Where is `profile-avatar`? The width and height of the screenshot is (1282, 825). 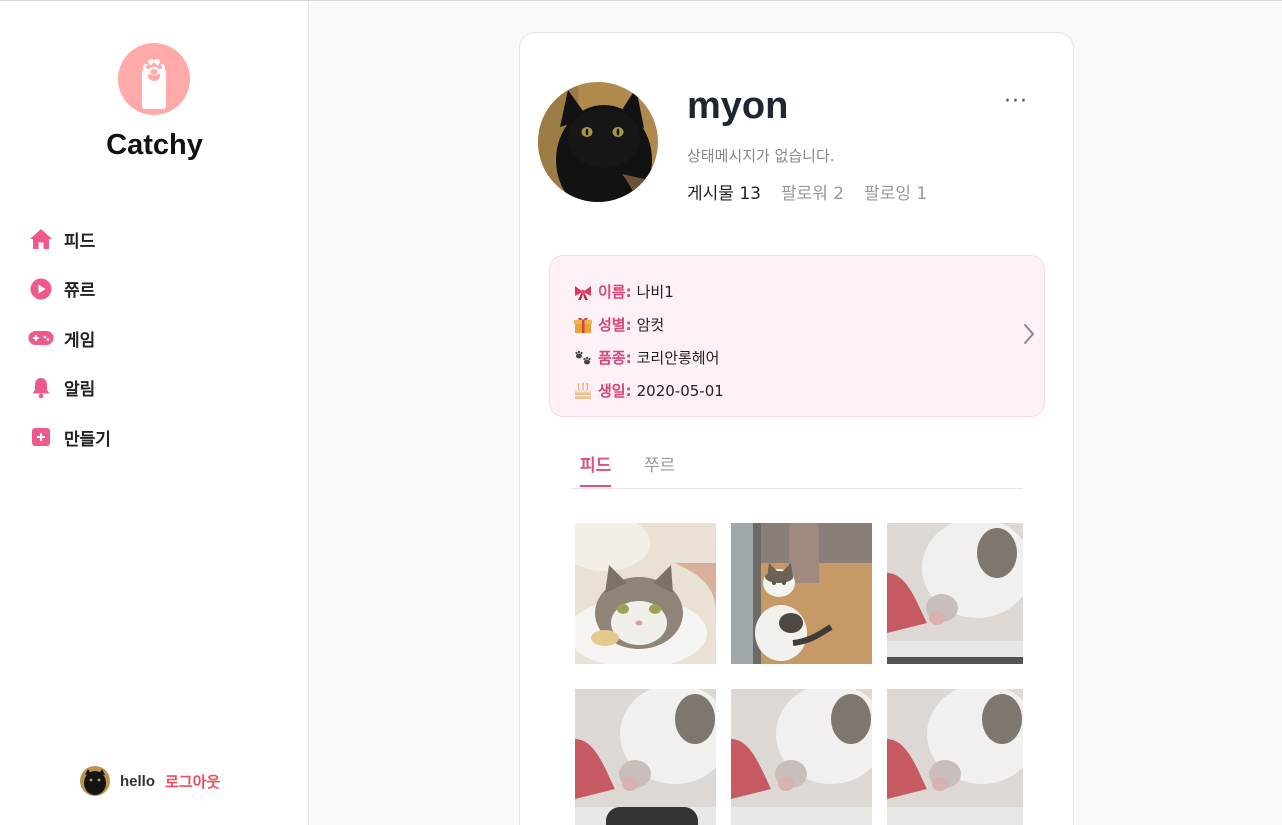
profile-avatar is located at coordinates (598, 142).